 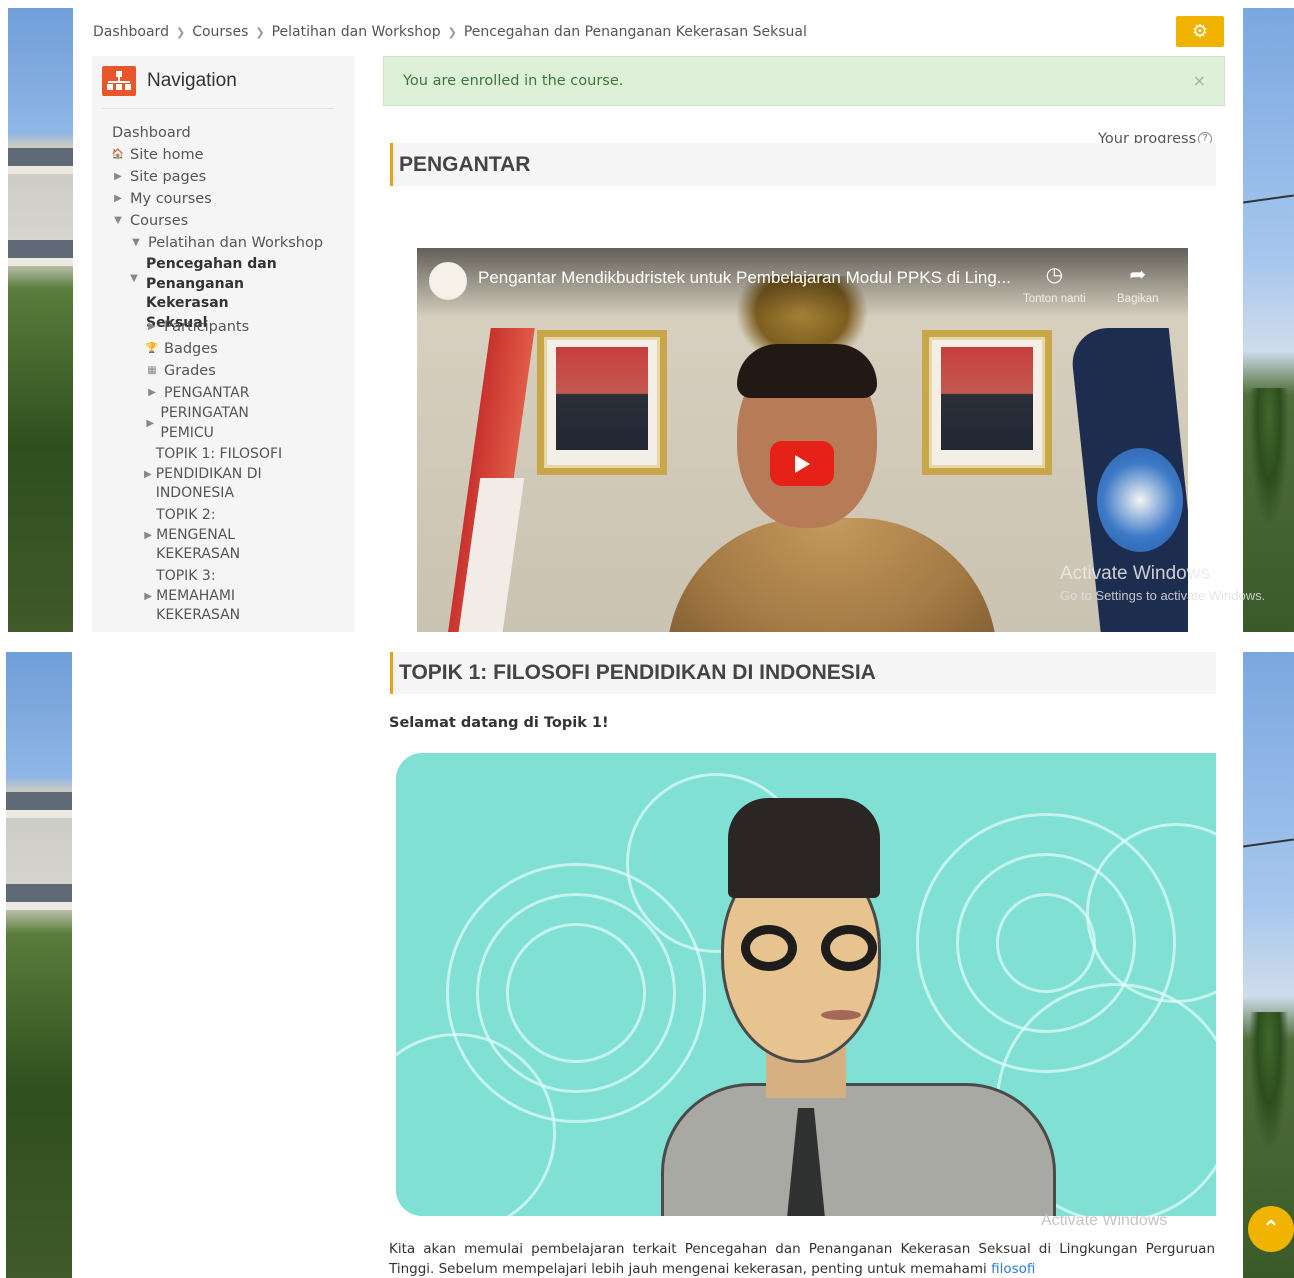 What do you see at coordinates (236, 243) in the screenshot?
I see `nav-label: Pelatihan dan Workshop` at bounding box center [236, 243].